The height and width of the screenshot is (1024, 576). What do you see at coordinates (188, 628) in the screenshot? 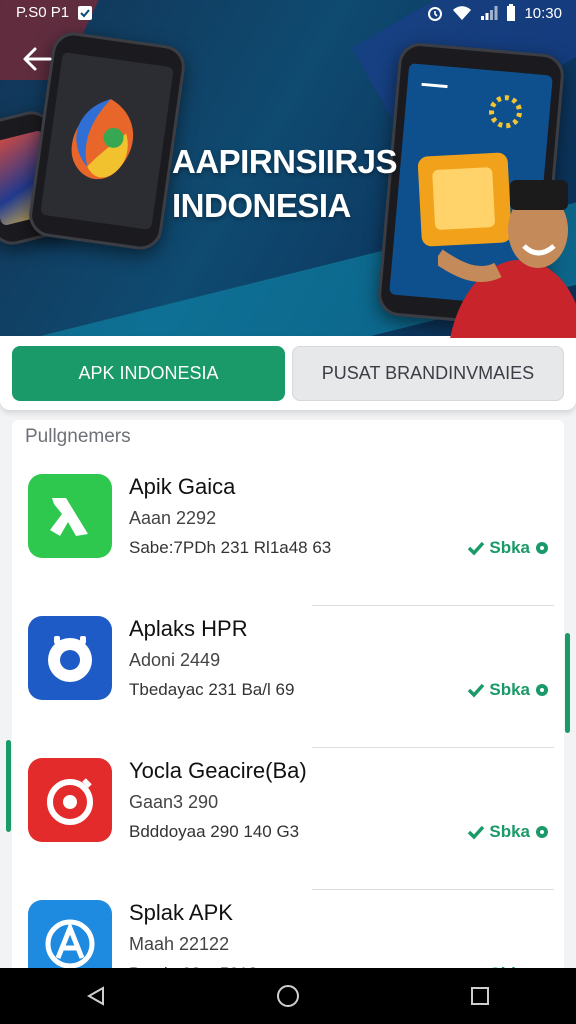
I see `app-name: Aplaks HPR` at bounding box center [188, 628].